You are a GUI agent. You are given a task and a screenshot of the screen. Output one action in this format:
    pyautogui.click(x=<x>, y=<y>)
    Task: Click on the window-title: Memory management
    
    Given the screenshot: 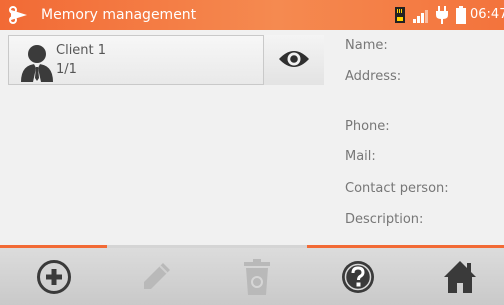 What is the action you would take?
    pyautogui.click(x=119, y=15)
    